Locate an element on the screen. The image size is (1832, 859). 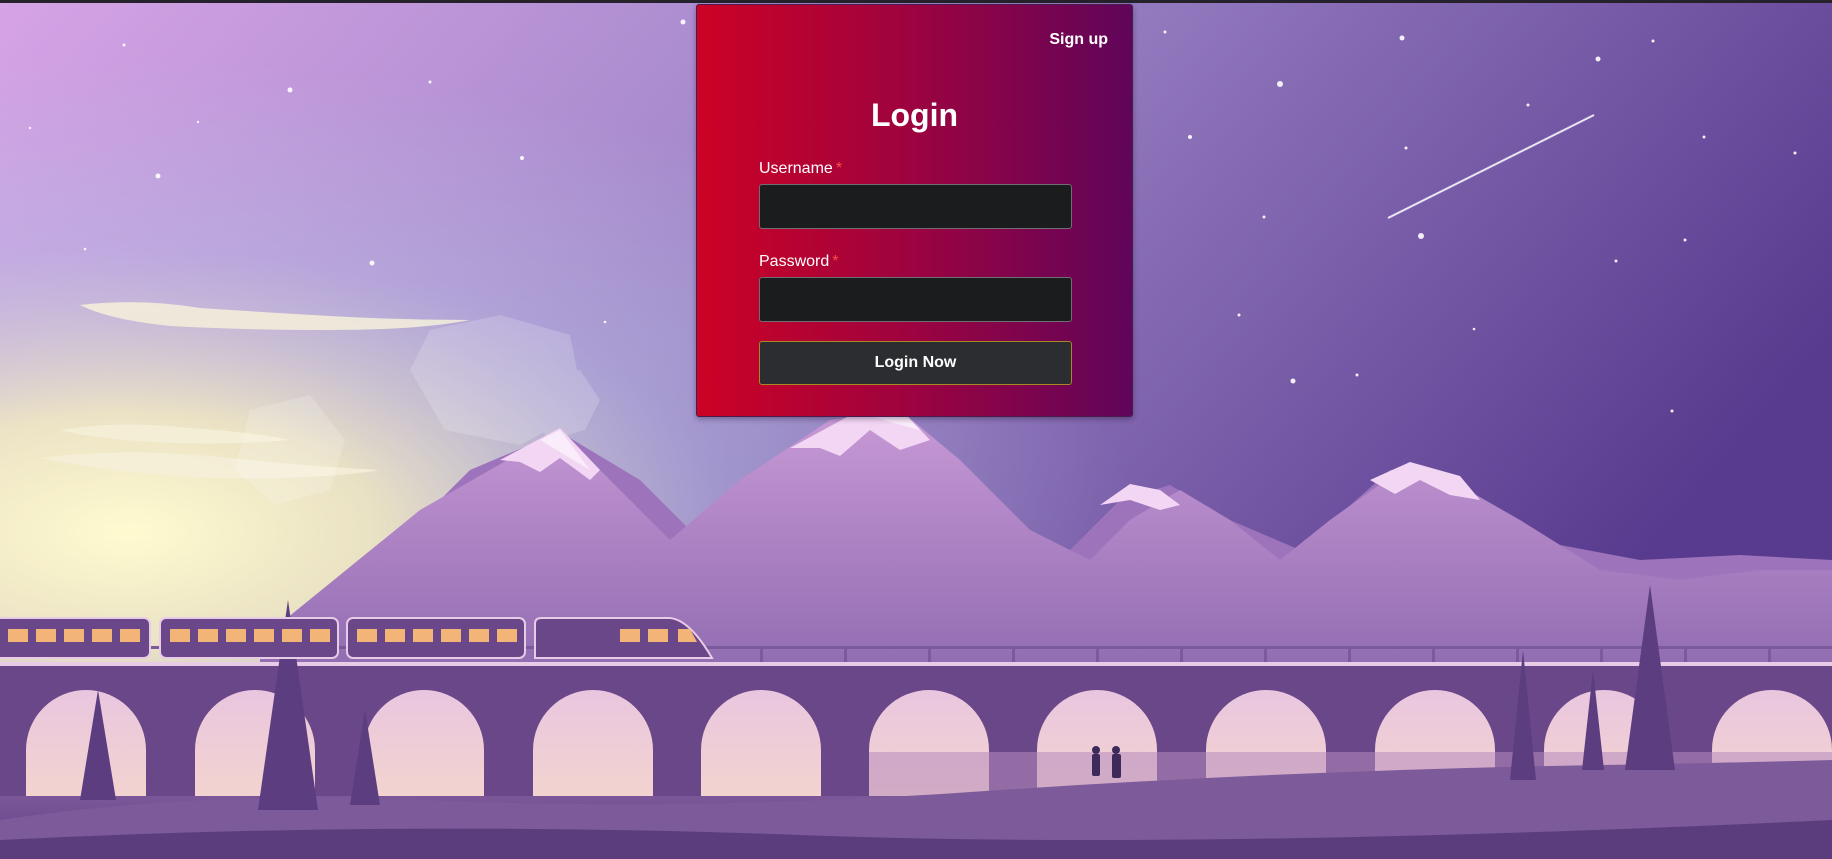
password-label: Password * is located at coordinates (798, 262).